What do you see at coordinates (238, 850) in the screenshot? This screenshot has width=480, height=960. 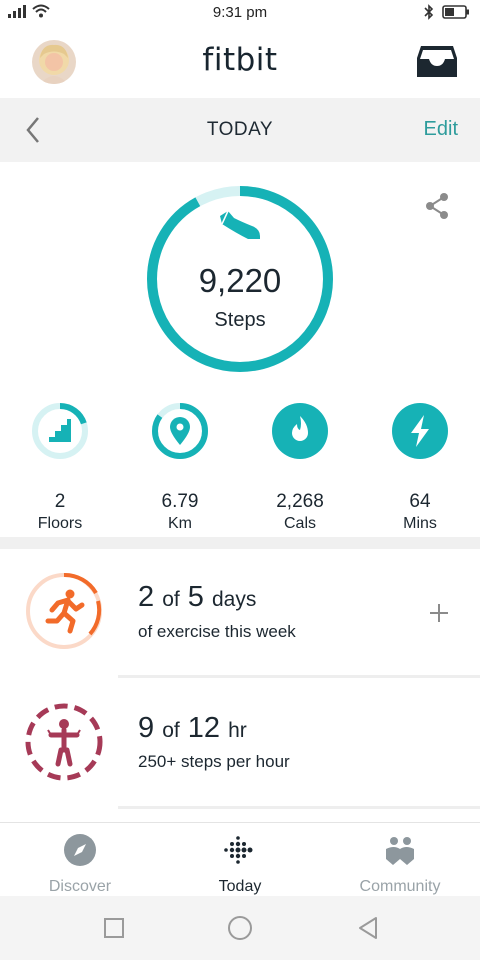 I see `fitbit-dots-icon` at bounding box center [238, 850].